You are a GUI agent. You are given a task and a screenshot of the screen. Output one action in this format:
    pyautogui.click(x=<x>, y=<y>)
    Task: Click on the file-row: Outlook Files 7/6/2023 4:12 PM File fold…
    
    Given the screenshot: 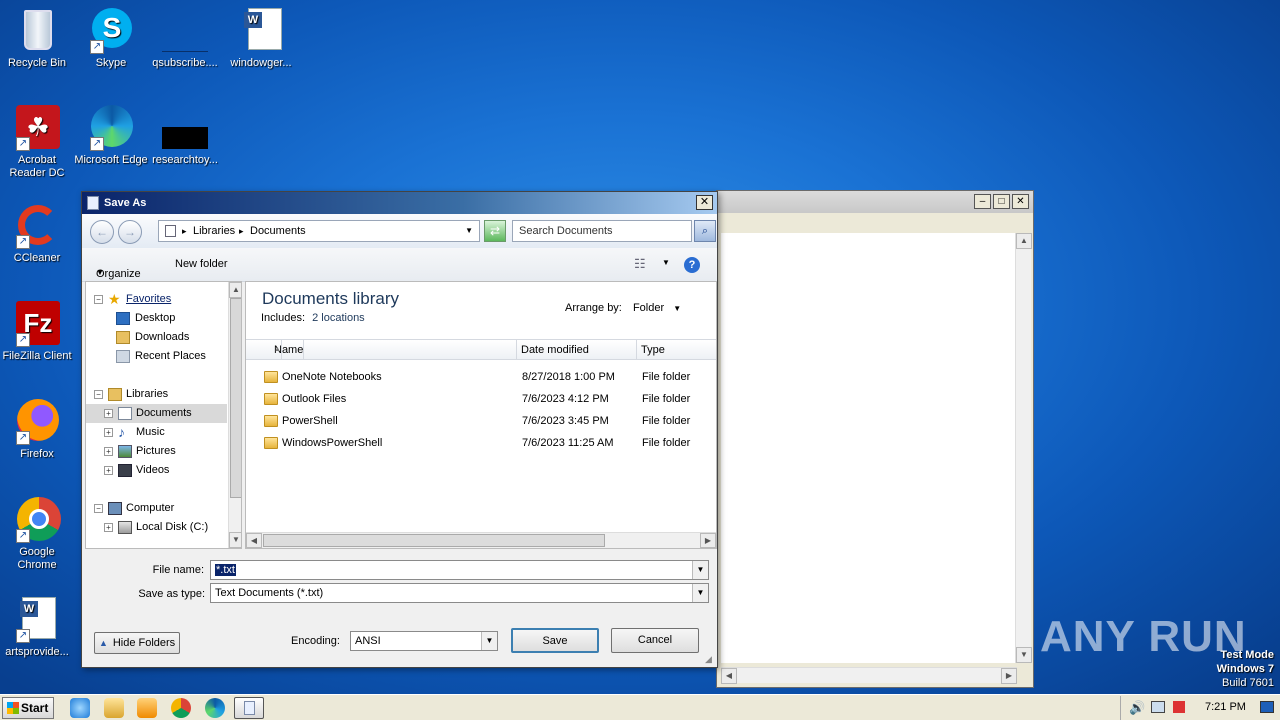 What is the action you would take?
    pyautogui.click(x=481, y=399)
    